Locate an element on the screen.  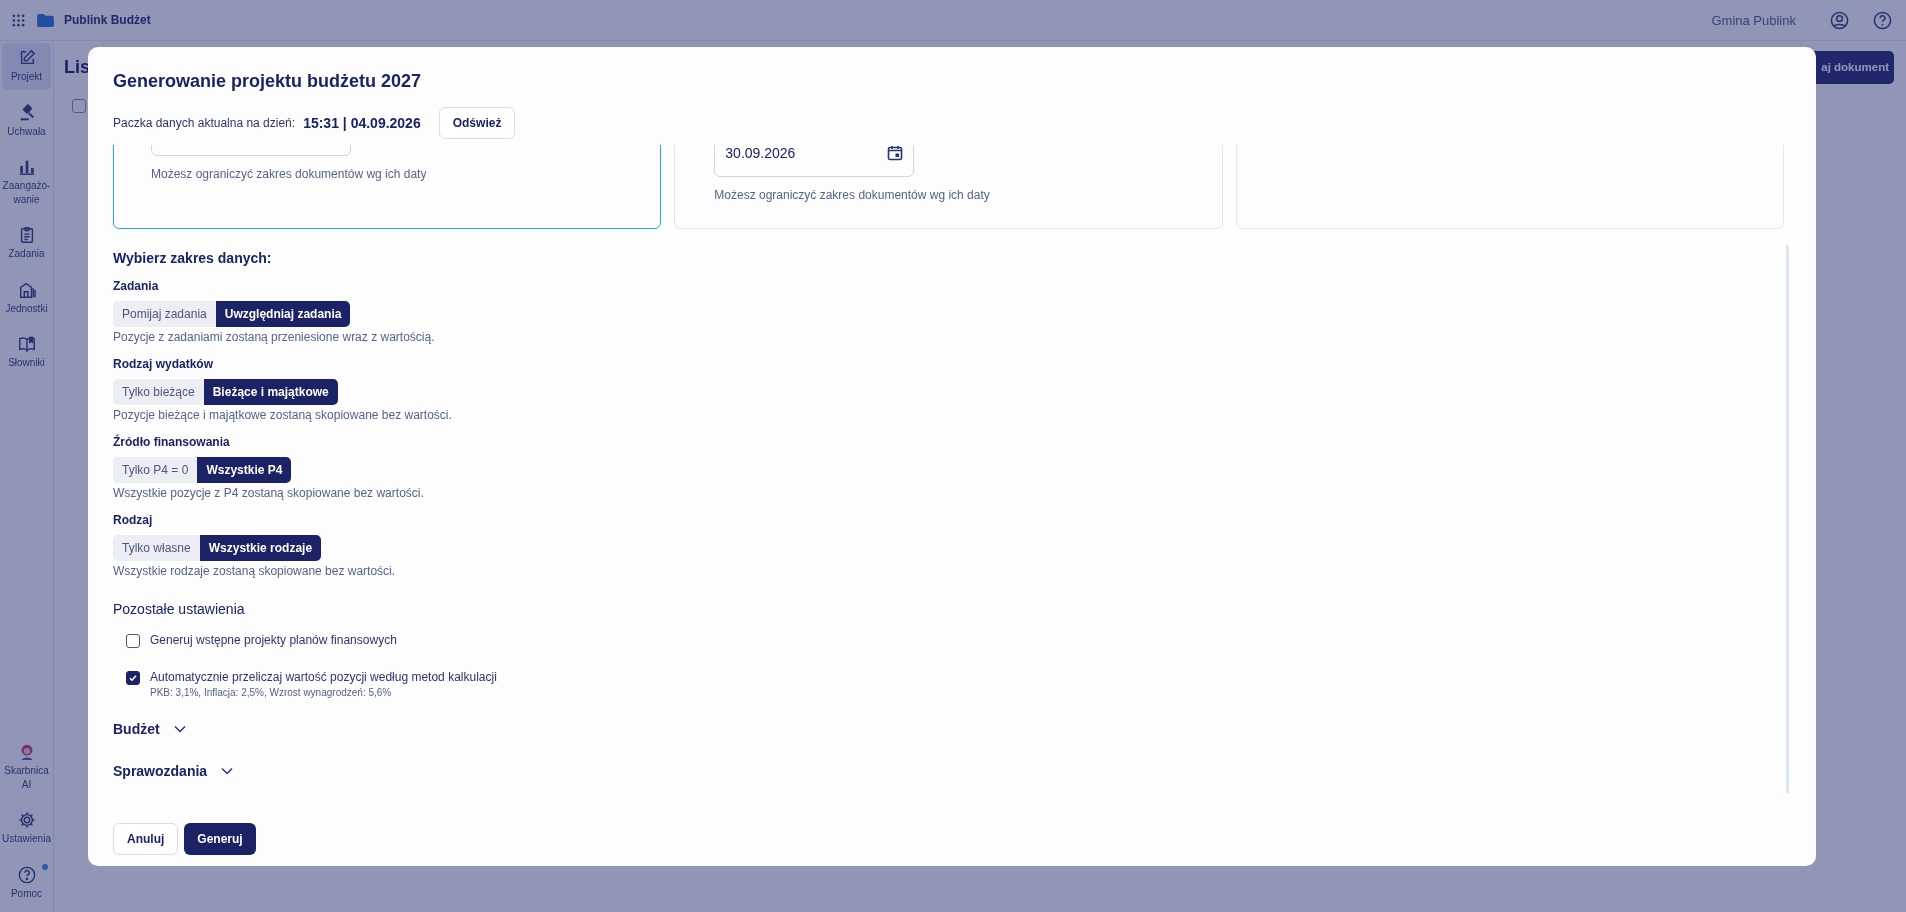
sidebar-item: Jednostki is located at coordinates (26, 297).